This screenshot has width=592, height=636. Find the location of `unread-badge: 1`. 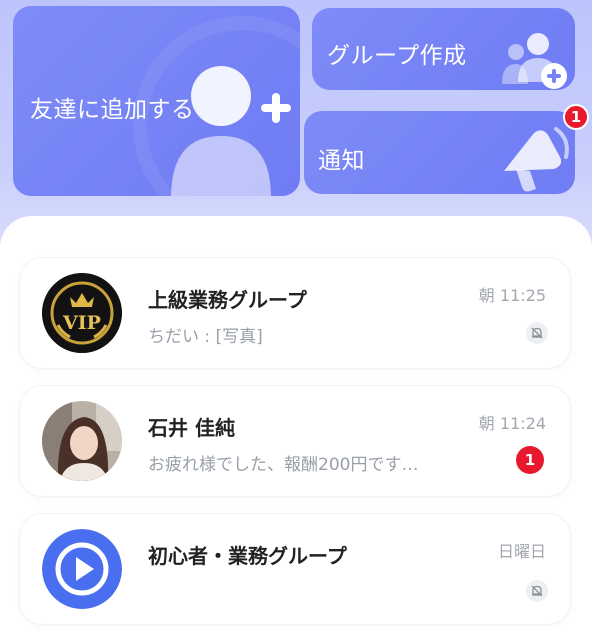

unread-badge: 1 is located at coordinates (530, 460).